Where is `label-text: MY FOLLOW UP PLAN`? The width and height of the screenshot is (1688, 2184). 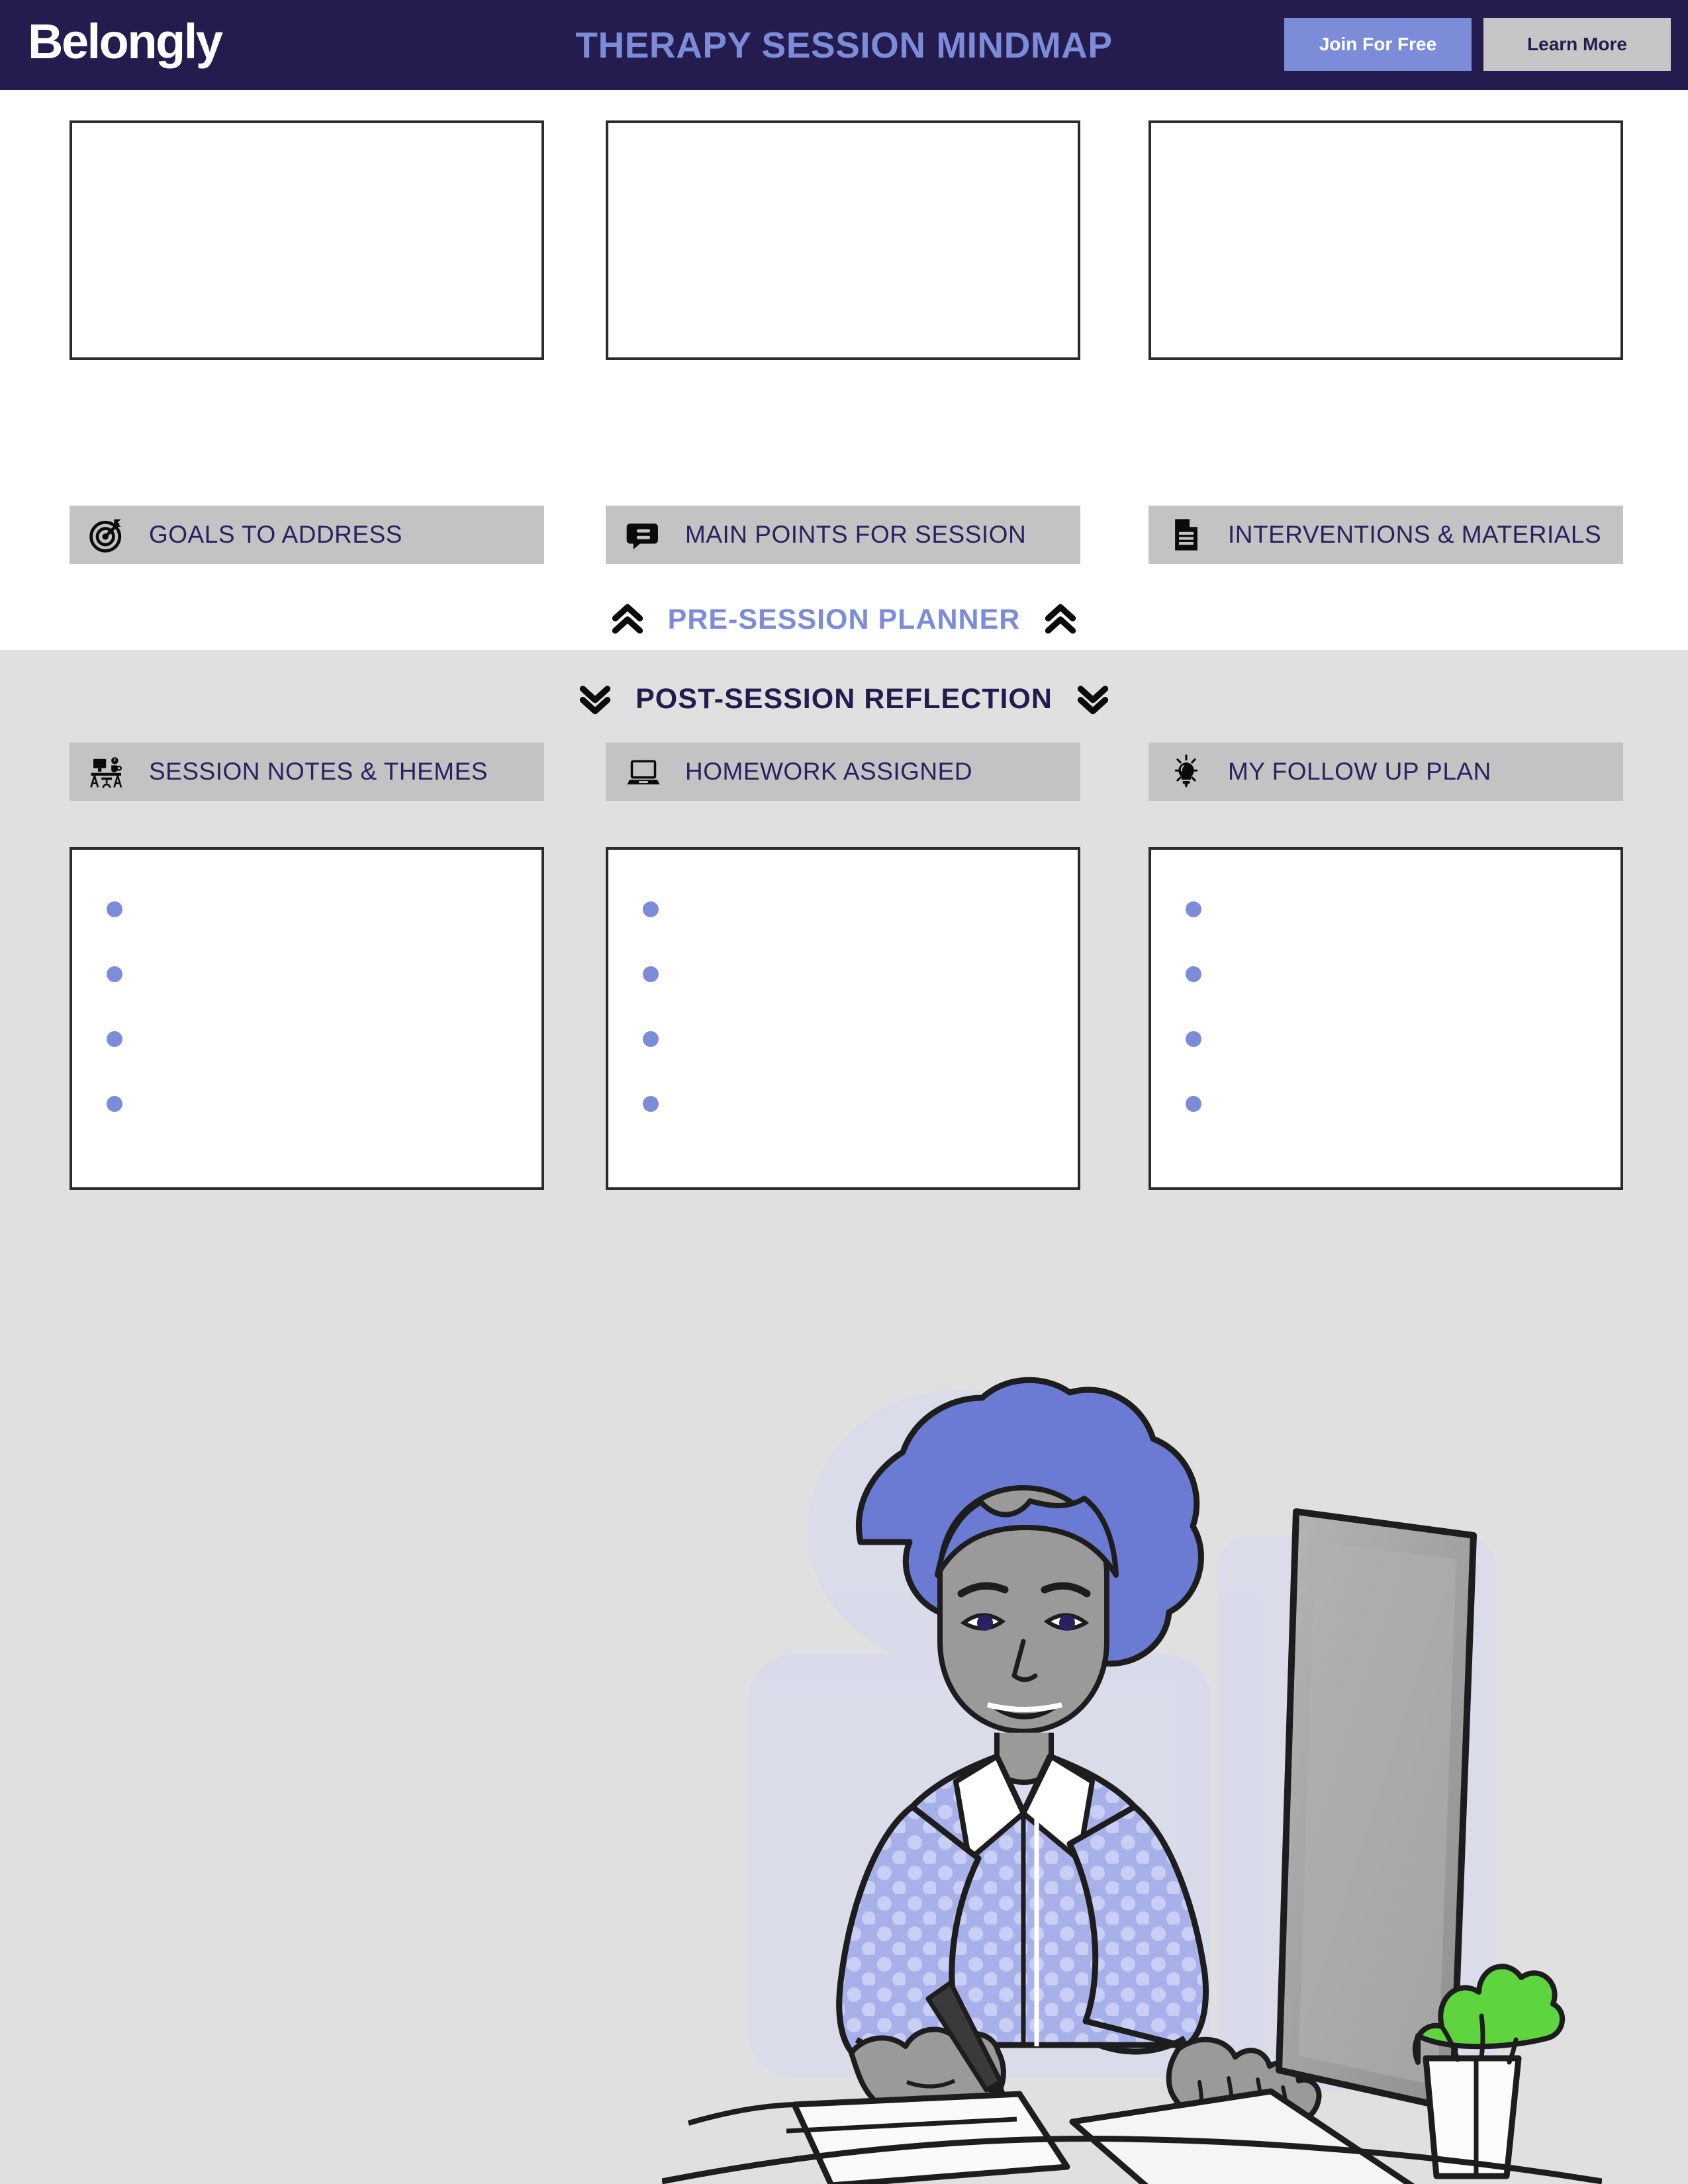 label-text: MY FOLLOW UP PLAN is located at coordinates (1359, 771).